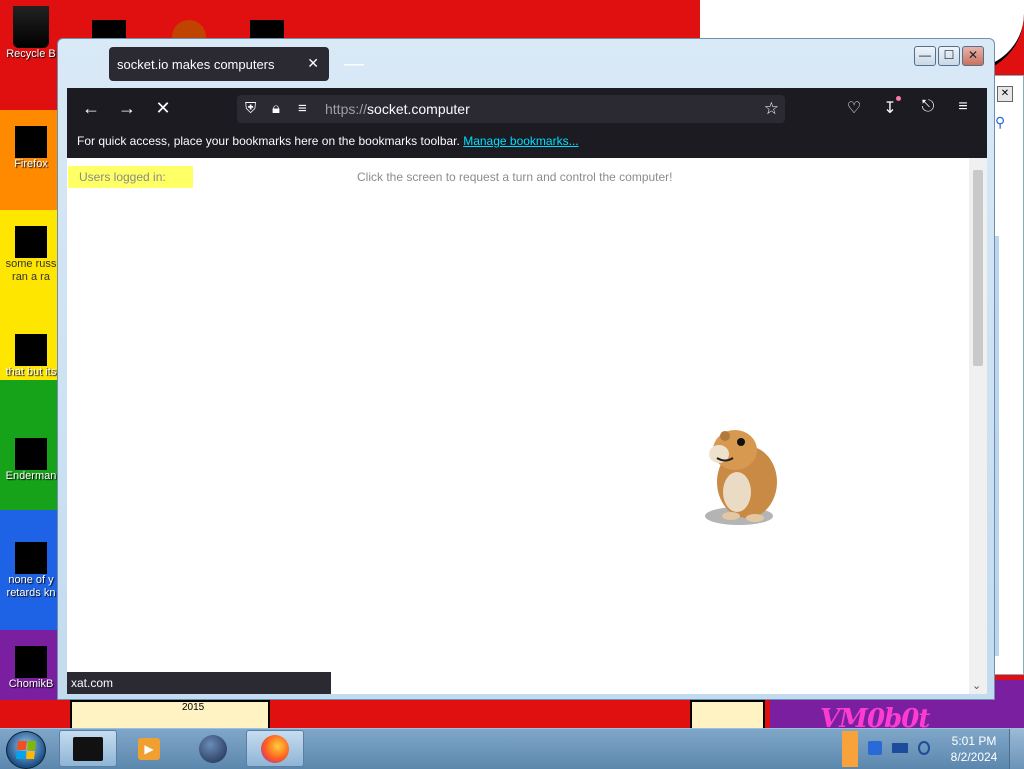 The image size is (1024, 769). I want to click on enderman-icon, so click(31, 454).